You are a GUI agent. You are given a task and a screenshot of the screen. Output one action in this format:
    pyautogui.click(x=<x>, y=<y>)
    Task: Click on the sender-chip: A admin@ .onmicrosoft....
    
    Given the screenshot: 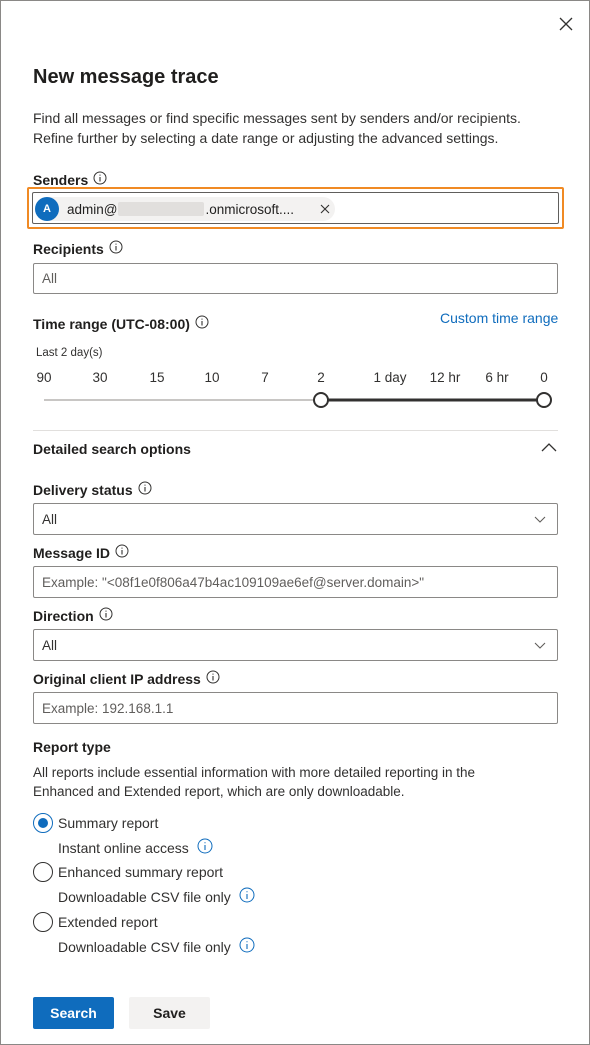 What is the action you would take?
    pyautogui.click(x=185, y=209)
    